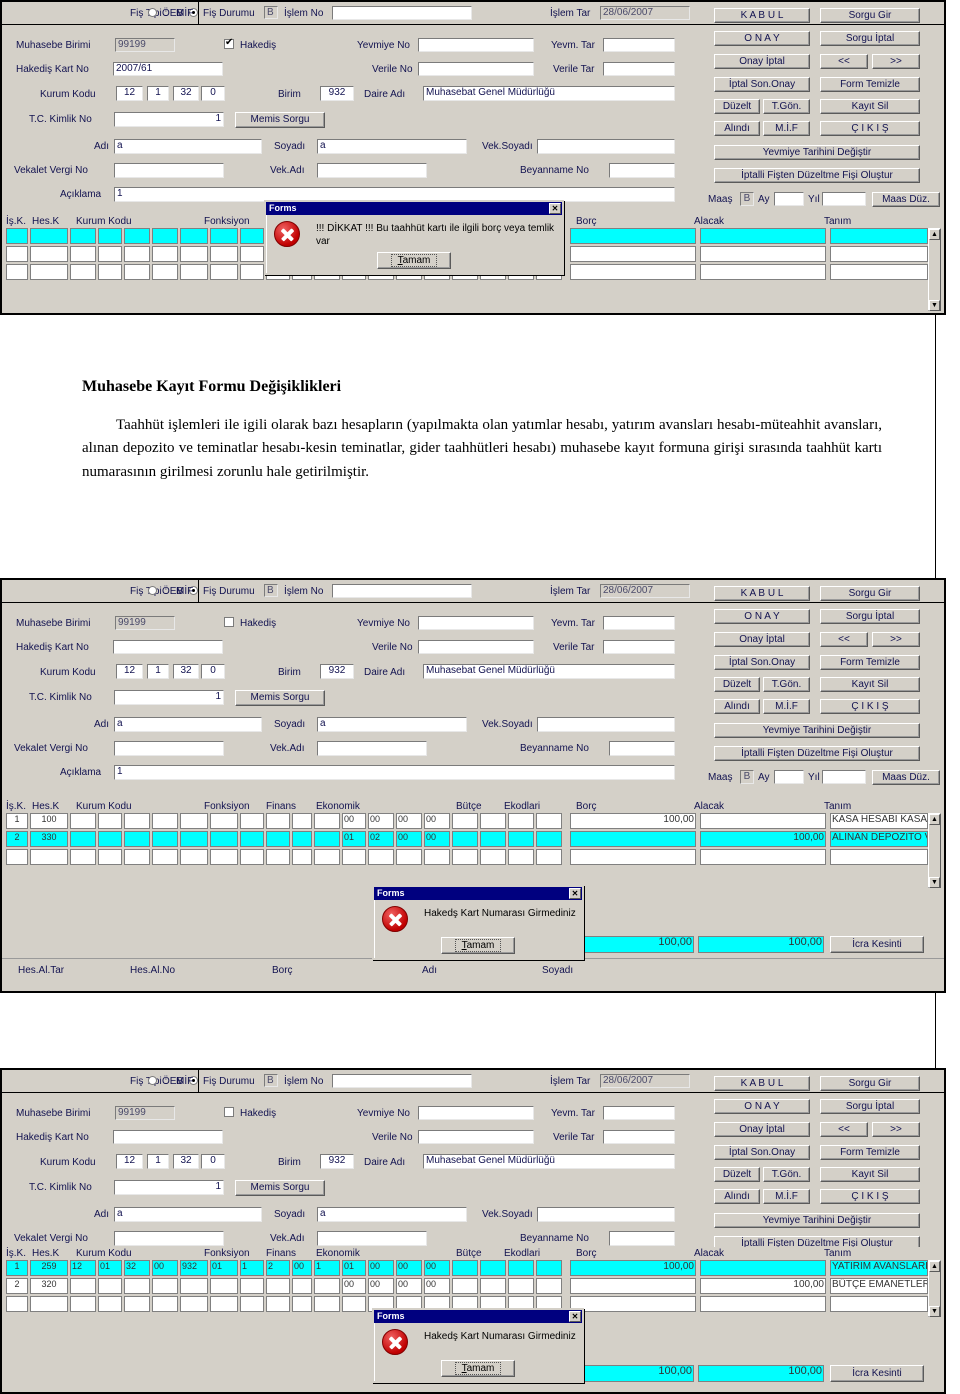 The width and height of the screenshot is (960, 1394). I want to click on form-temizle-button: Form Temizle, so click(870, 662).